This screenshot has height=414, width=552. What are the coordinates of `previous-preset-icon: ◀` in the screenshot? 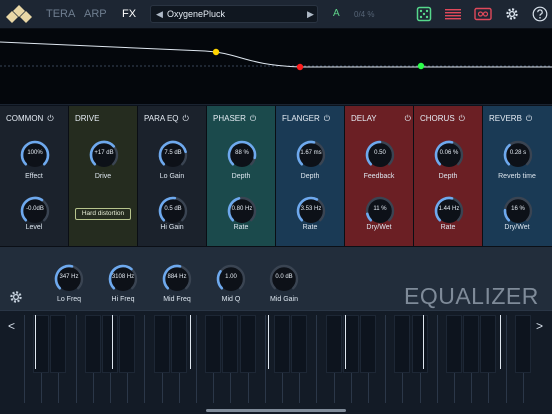 It's located at (159, 14).